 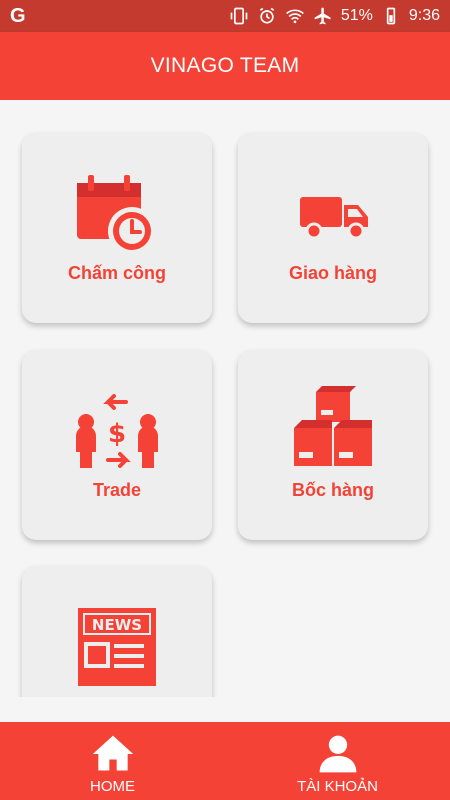 I want to click on alarm-icon, so click(x=266, y=15).